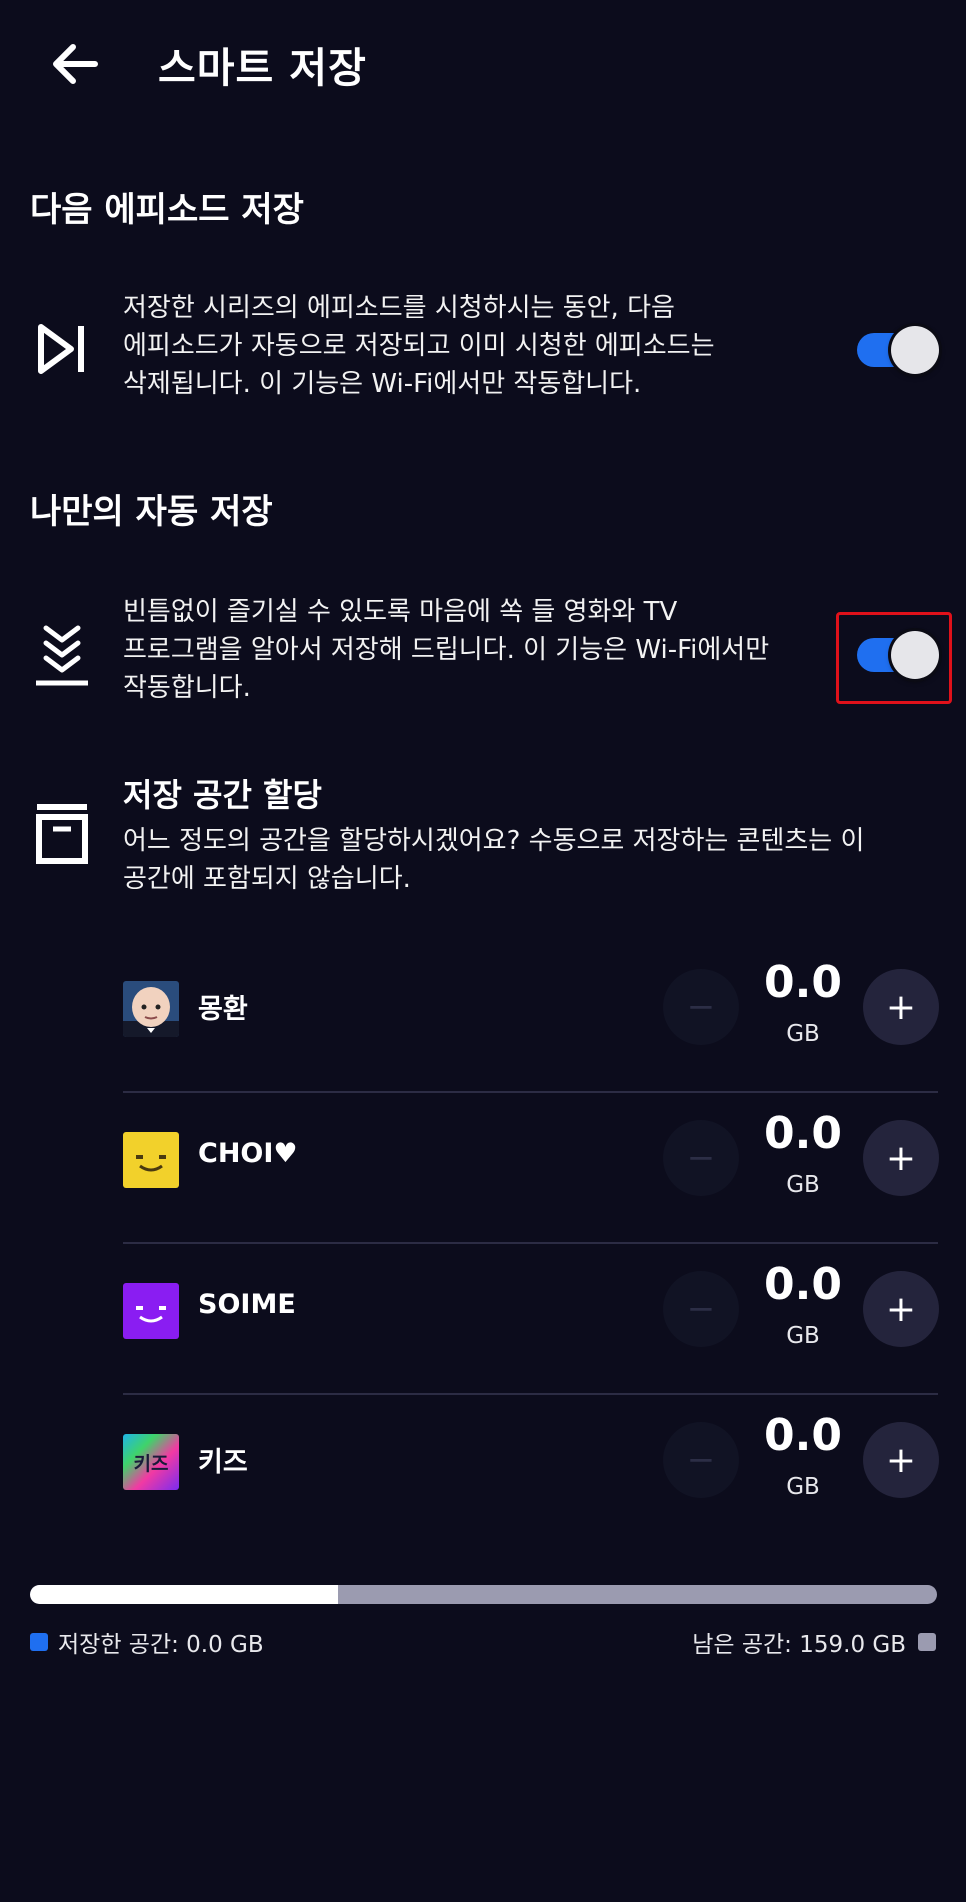 This screenshot has width=966, height=1902. What do you see at coordinates (151, 1311) in the screenshot?
I see `avatar-purple-smile` at bounding box center [151, 1311].